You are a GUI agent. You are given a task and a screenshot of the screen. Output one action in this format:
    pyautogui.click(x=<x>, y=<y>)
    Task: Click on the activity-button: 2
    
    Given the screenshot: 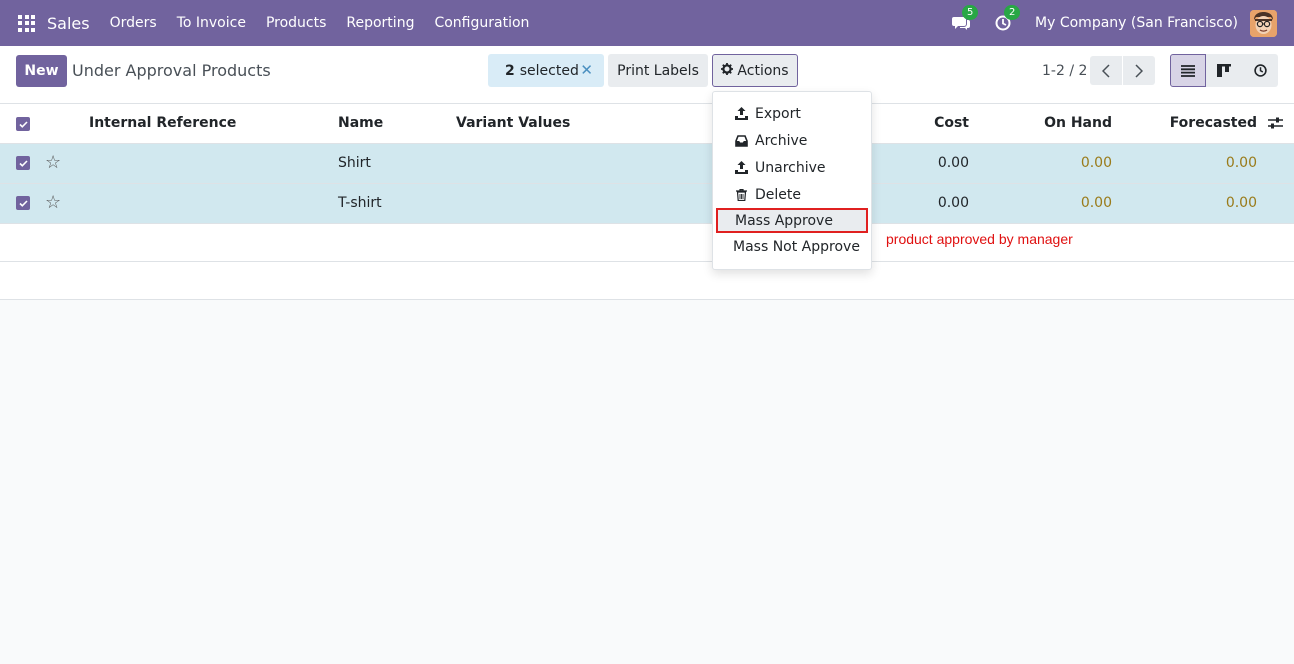 What is the action you would take?
    pyautogui.click(x=1007, y=19)
    